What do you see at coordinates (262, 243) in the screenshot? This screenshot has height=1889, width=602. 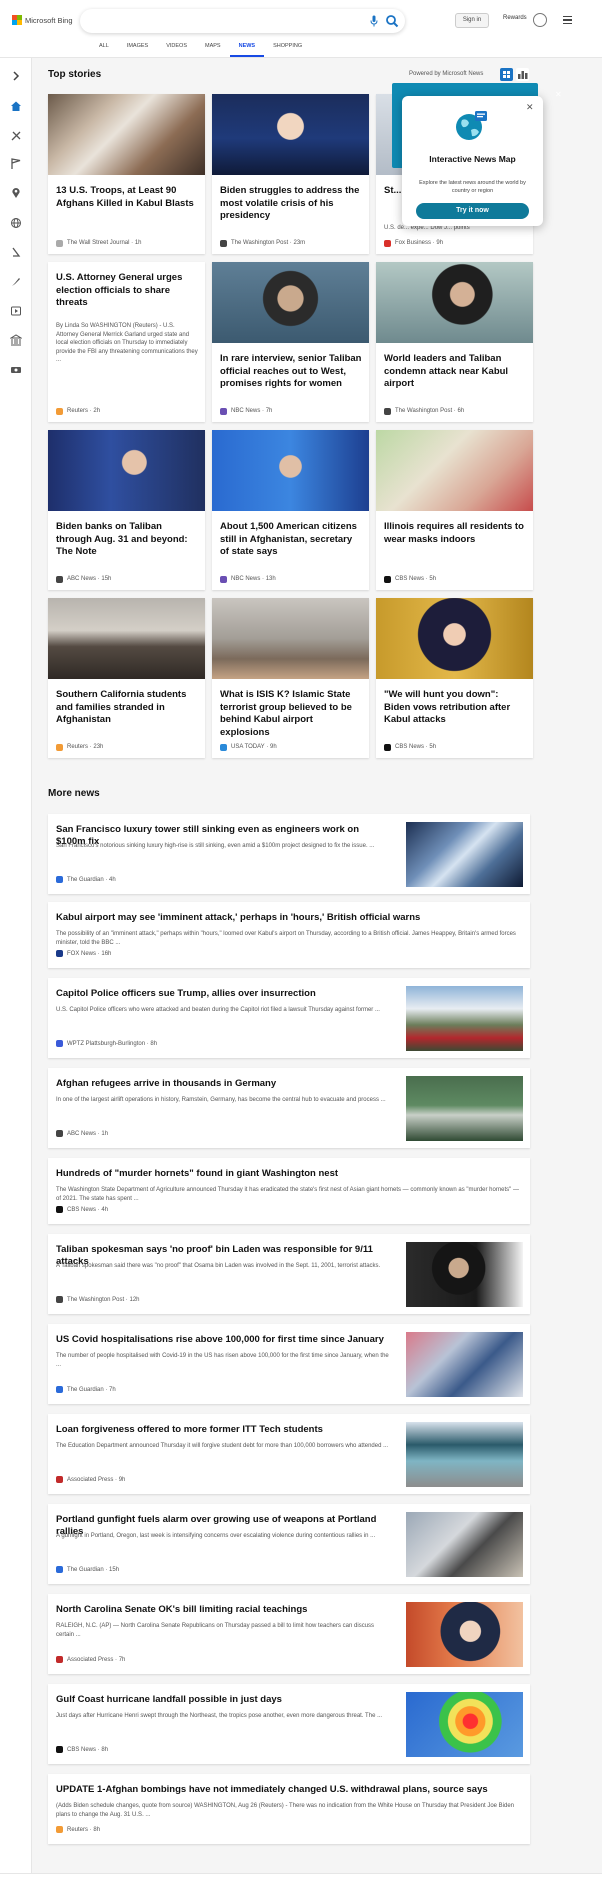 I see `story-source: The Washington Post · 23m` at bounding box center [262, 243].